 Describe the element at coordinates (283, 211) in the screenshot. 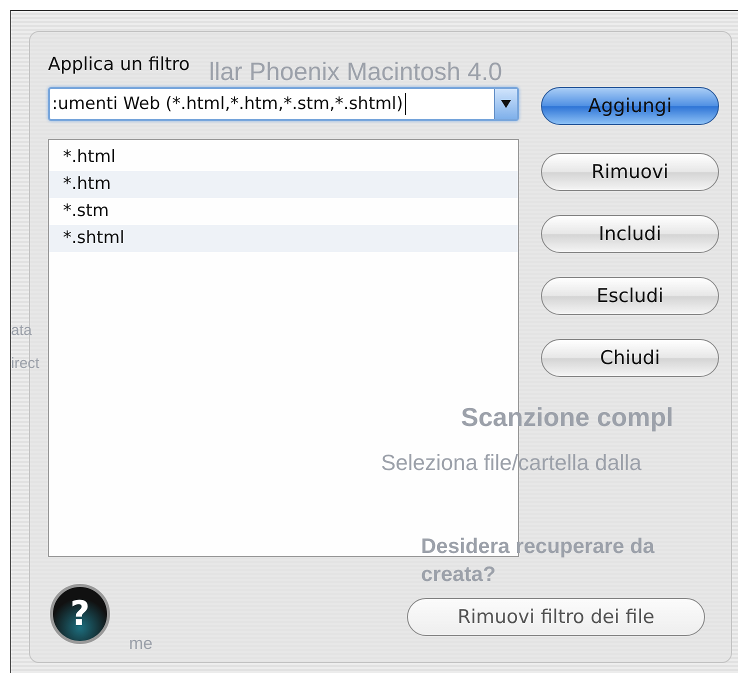

I see `pattern-item: *.stm` at that location.